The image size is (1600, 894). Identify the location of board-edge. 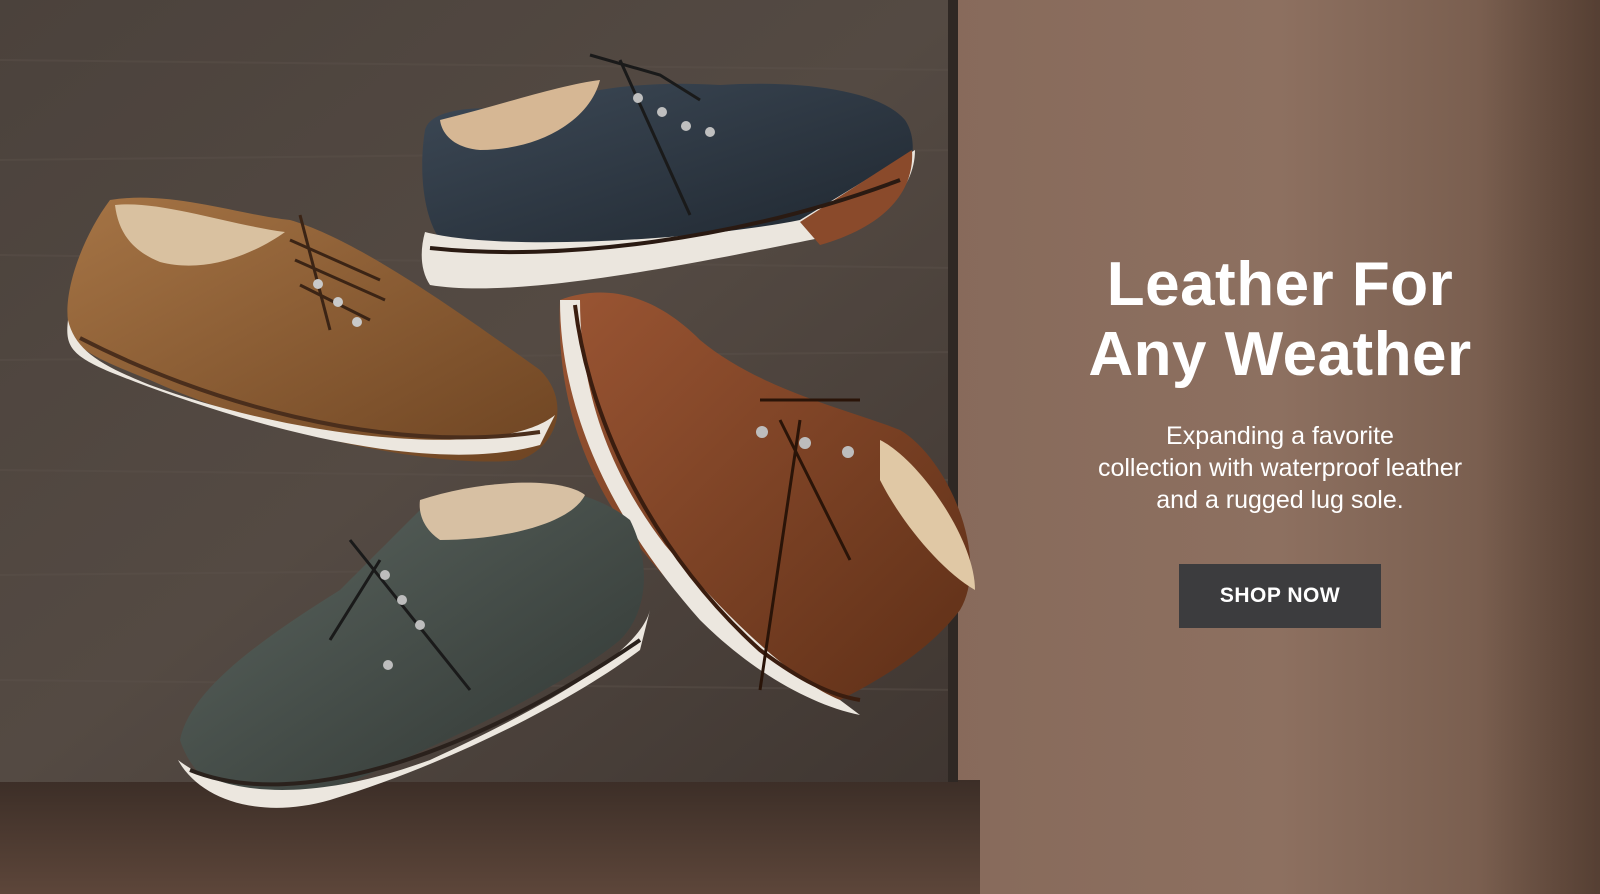
(953, 391).